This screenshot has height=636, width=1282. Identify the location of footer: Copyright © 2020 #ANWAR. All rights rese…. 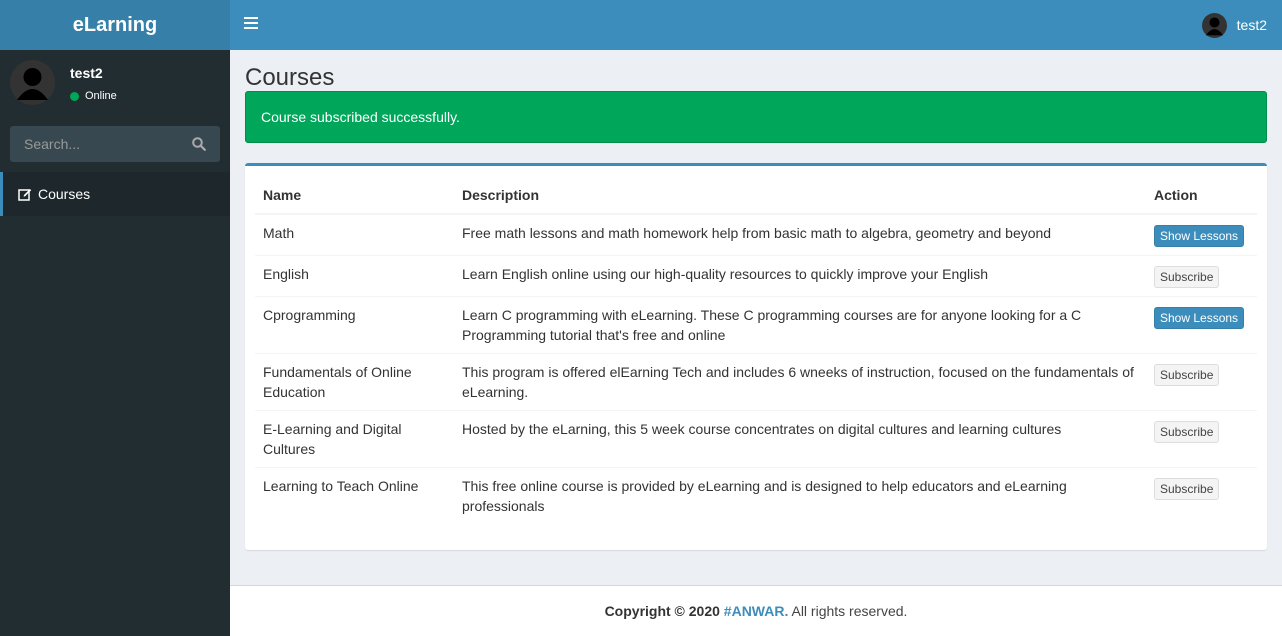
(756, 610).